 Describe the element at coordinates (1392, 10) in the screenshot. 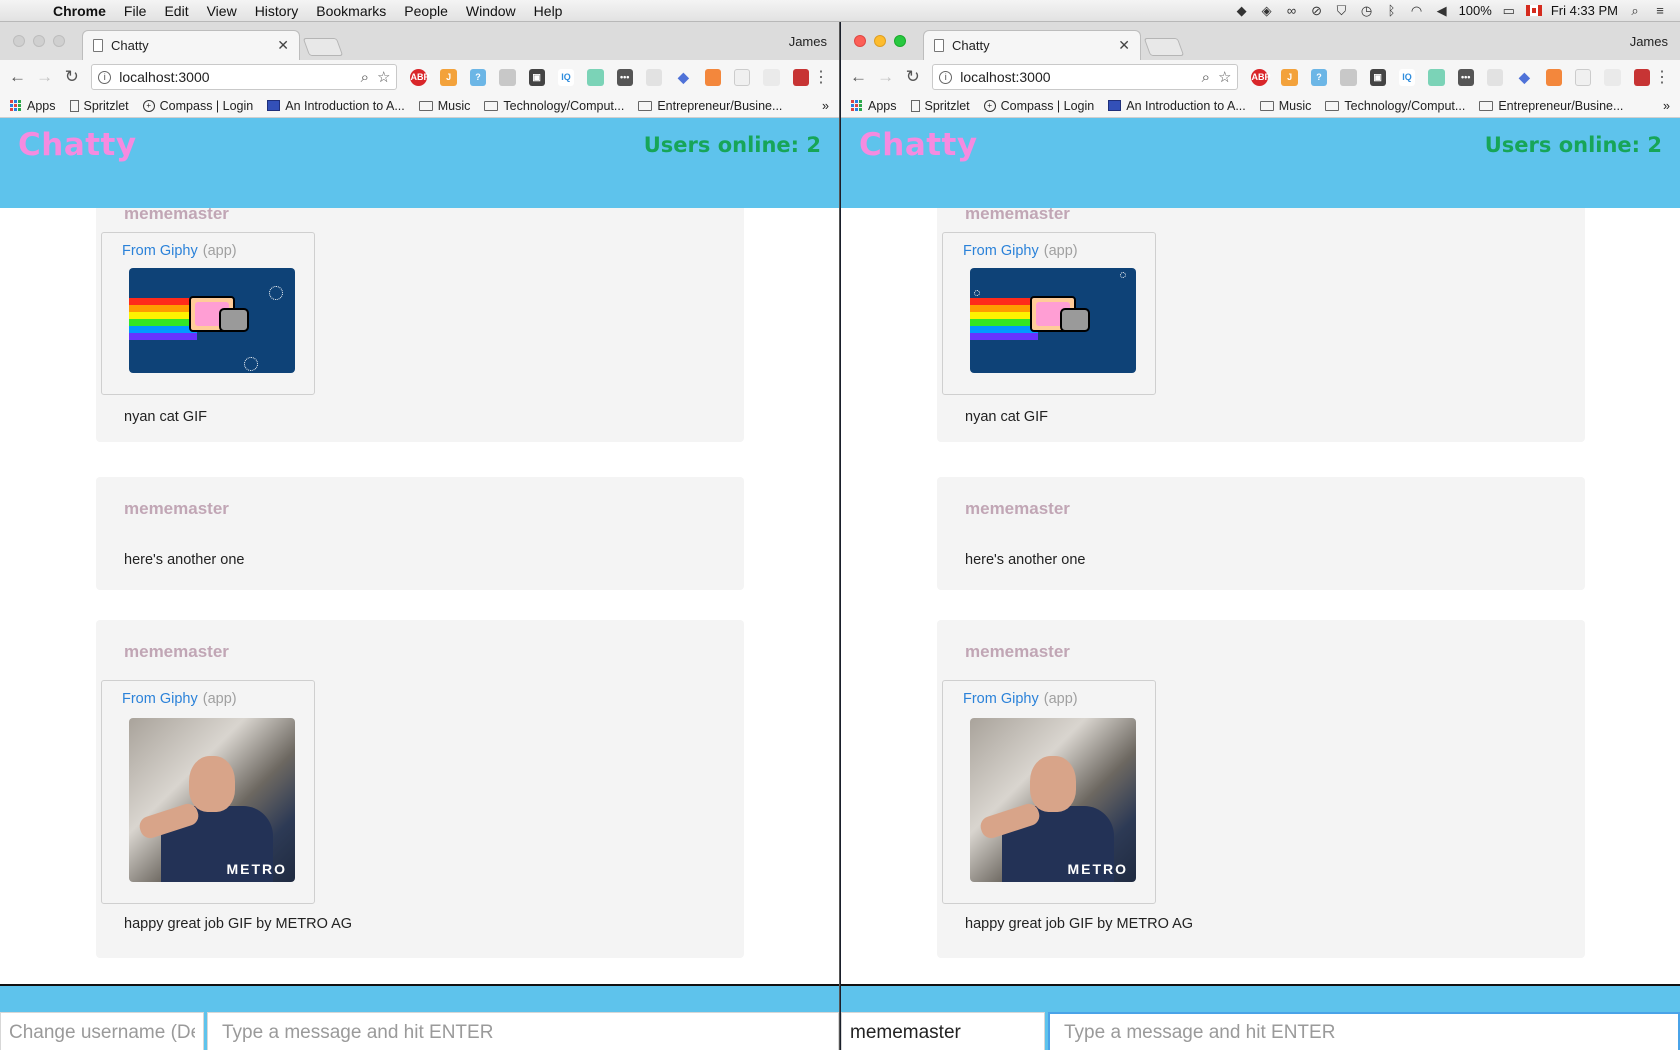

I see `bluetooth-icon: ᛒ` at that location.